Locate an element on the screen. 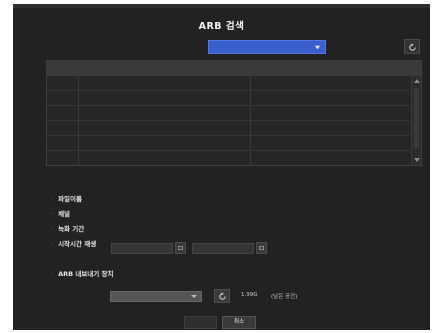 This screenshot has width=440, height=333. start-time-field is located at coordinates (223, 248).